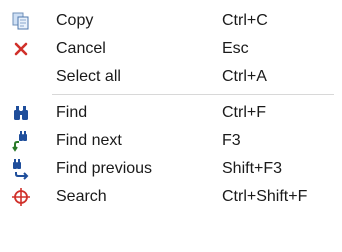 This screenshot has height=252, width=342. I want to click on menu-item-cancel: Cancel Esc, so click(171, 49).